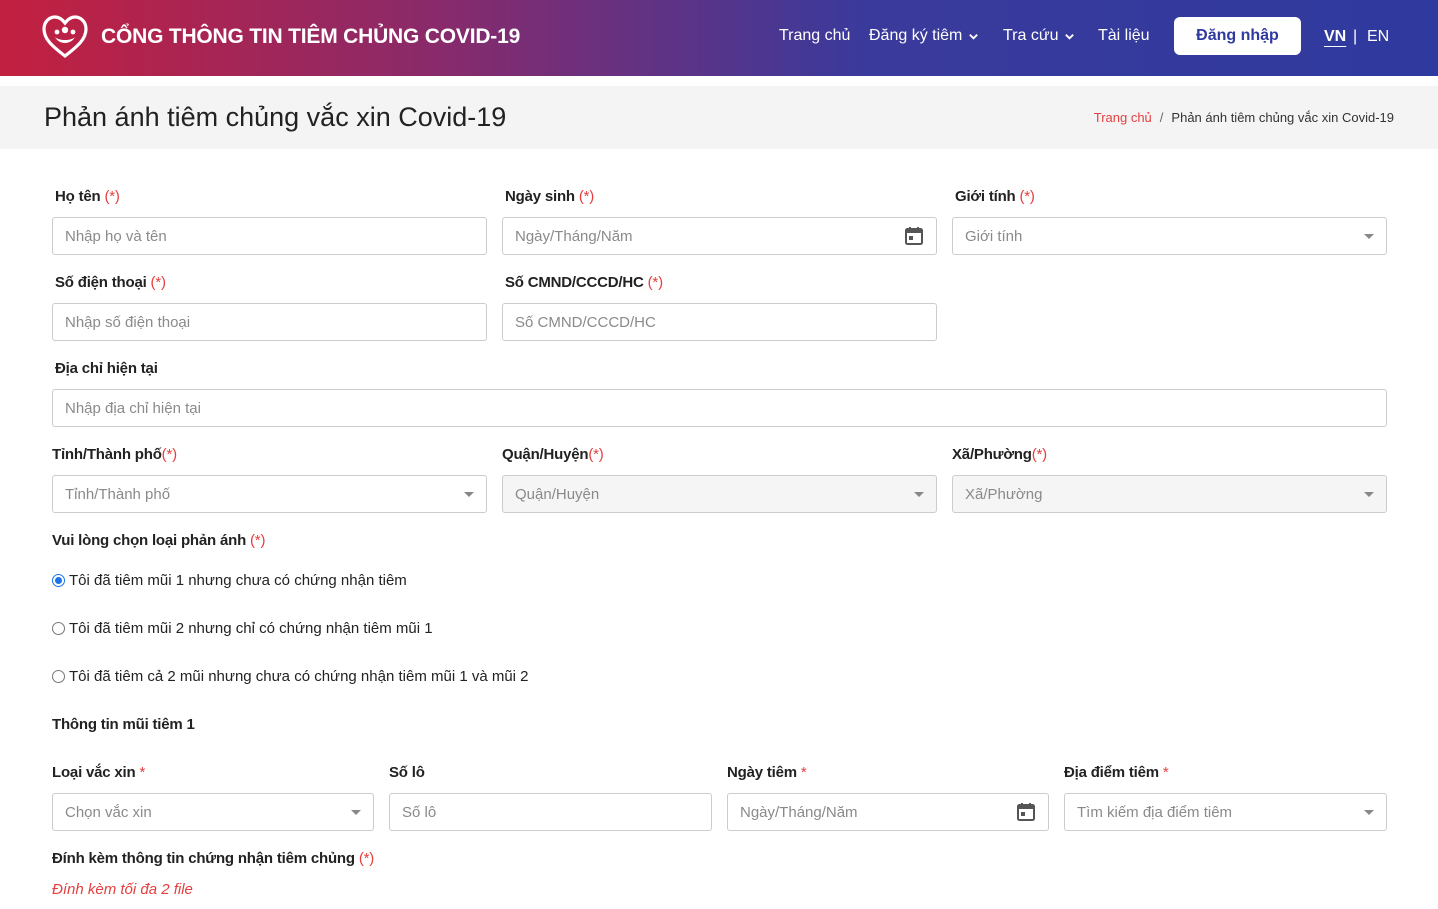 The width and height of the screenshot is (1438, 909). I want to click on login-button: Đăng nhập, so click(1237, 36).